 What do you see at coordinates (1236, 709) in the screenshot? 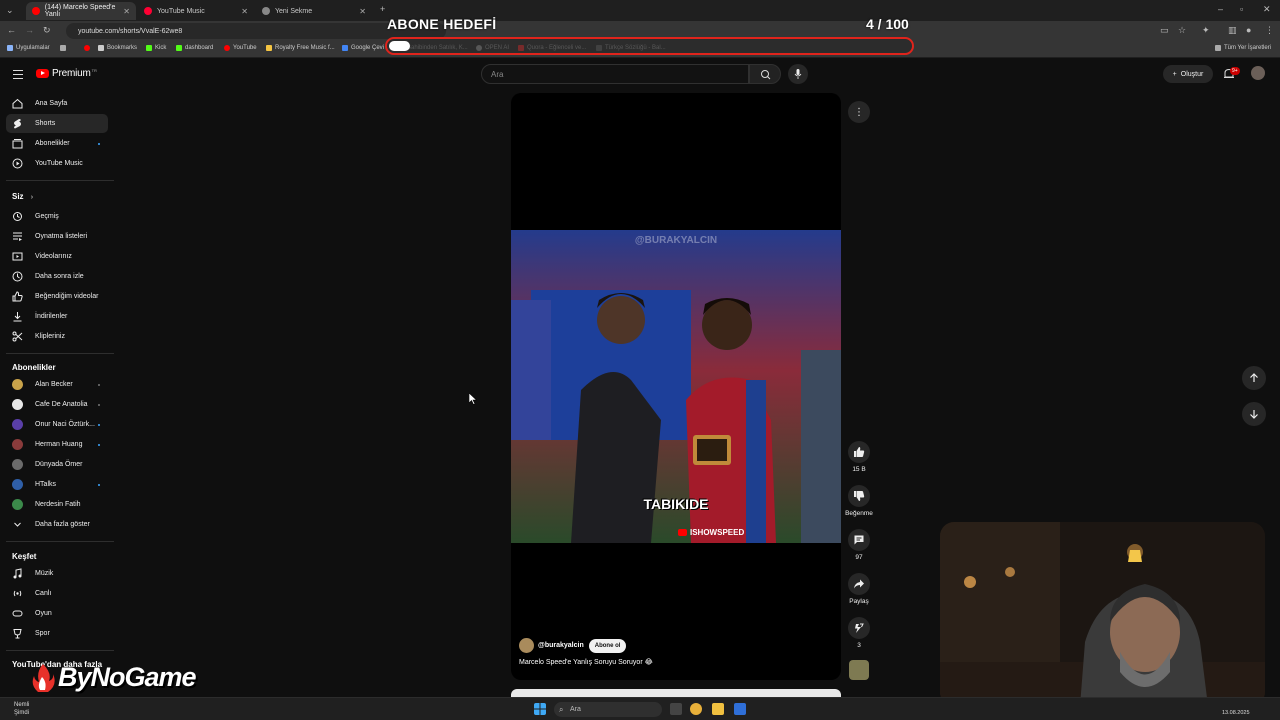
I see `taskbar-clock: 13.08.2025` at bounding box center [1236, 709].